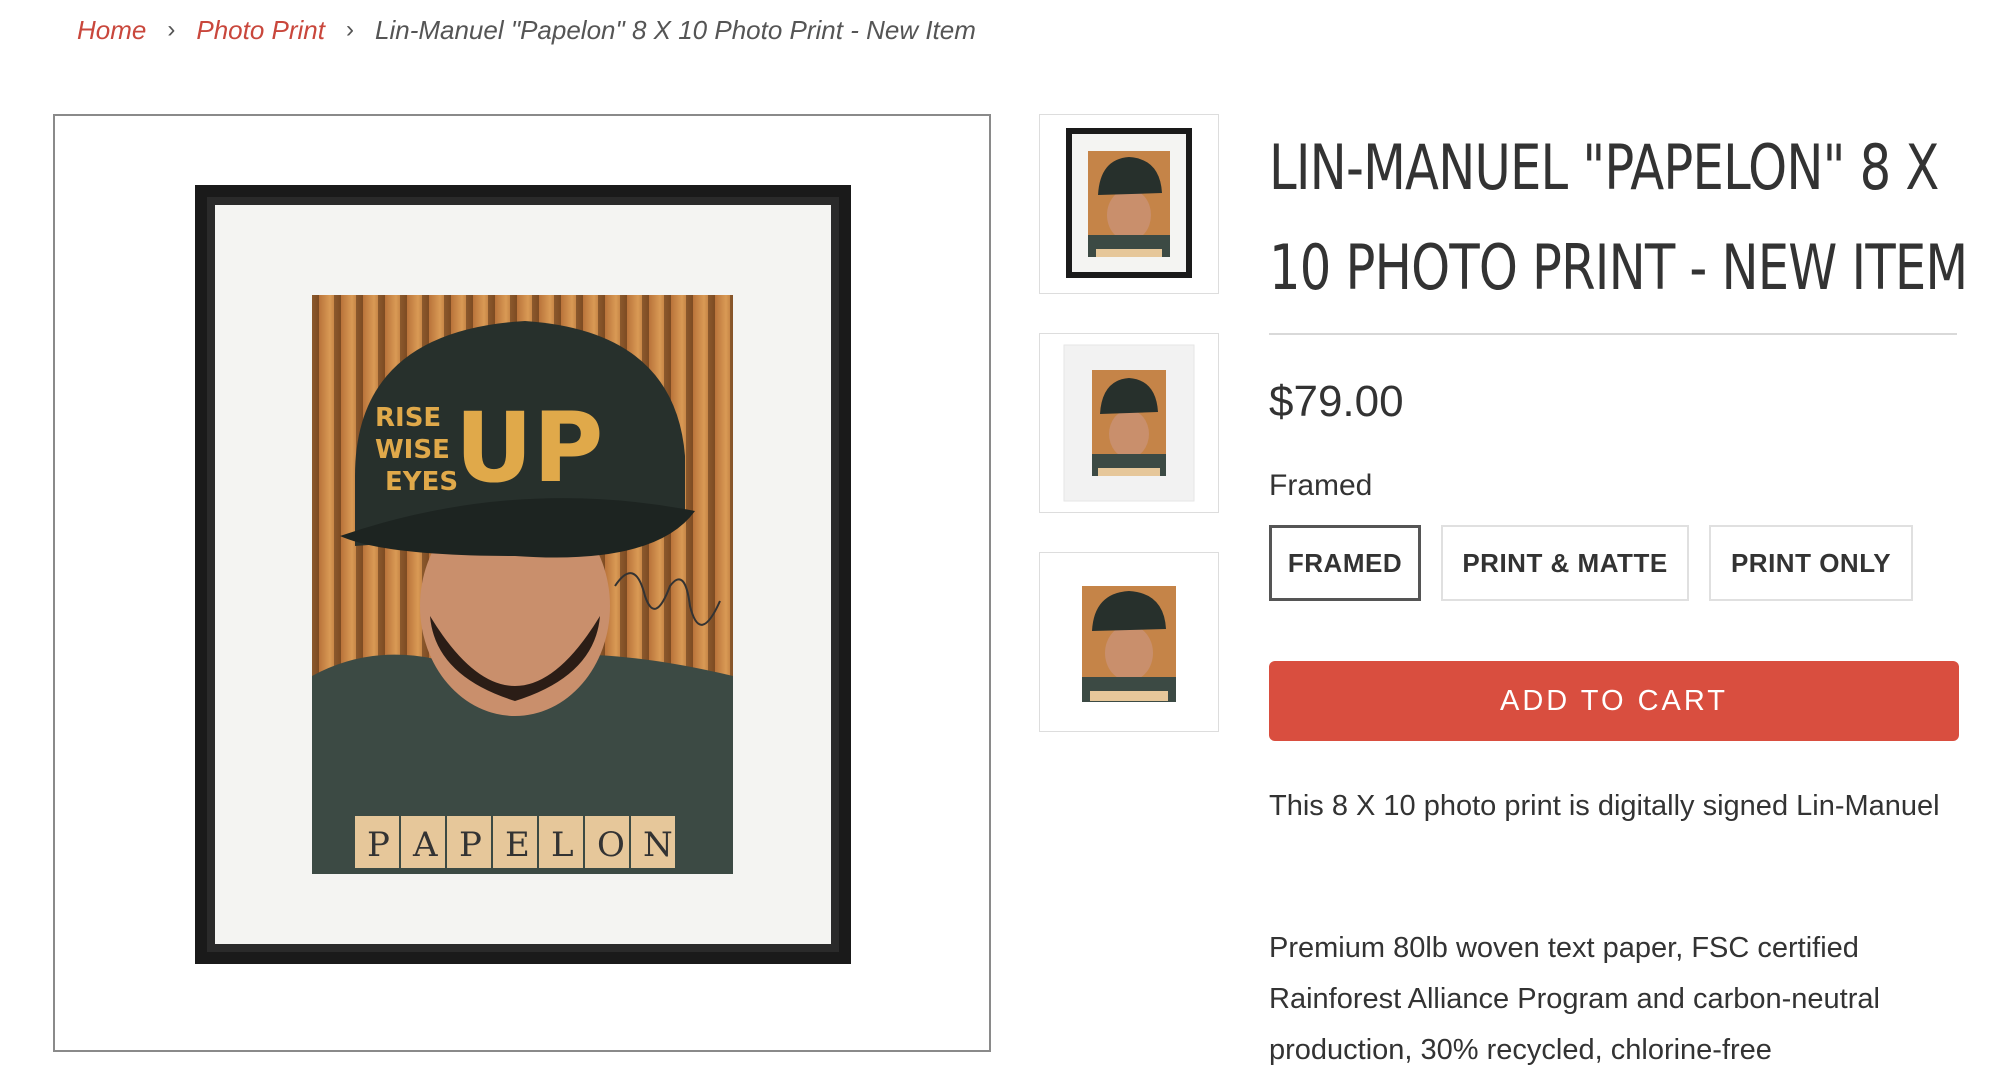 The image size is (2010, 1078). Describe the element at coordinates (517, 845) in the screenshot. I see `tile-letter: E` at that location.